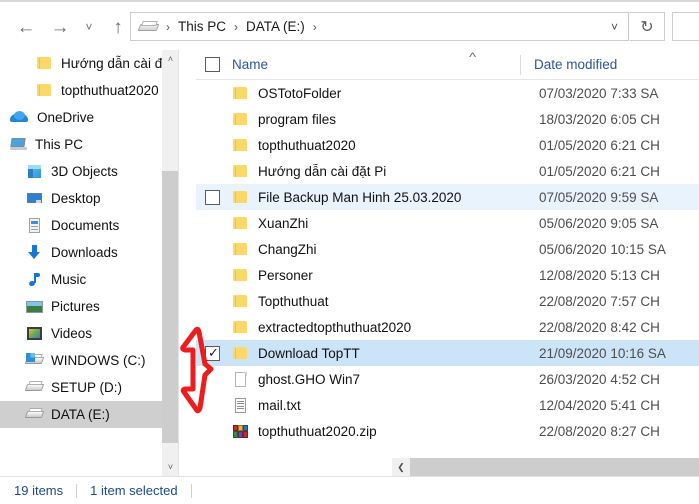 The image size is (699, 504). I want to click on table-row: ✓ Download TopTT 21/09/2020 10:16 SA, so click(447, 353).